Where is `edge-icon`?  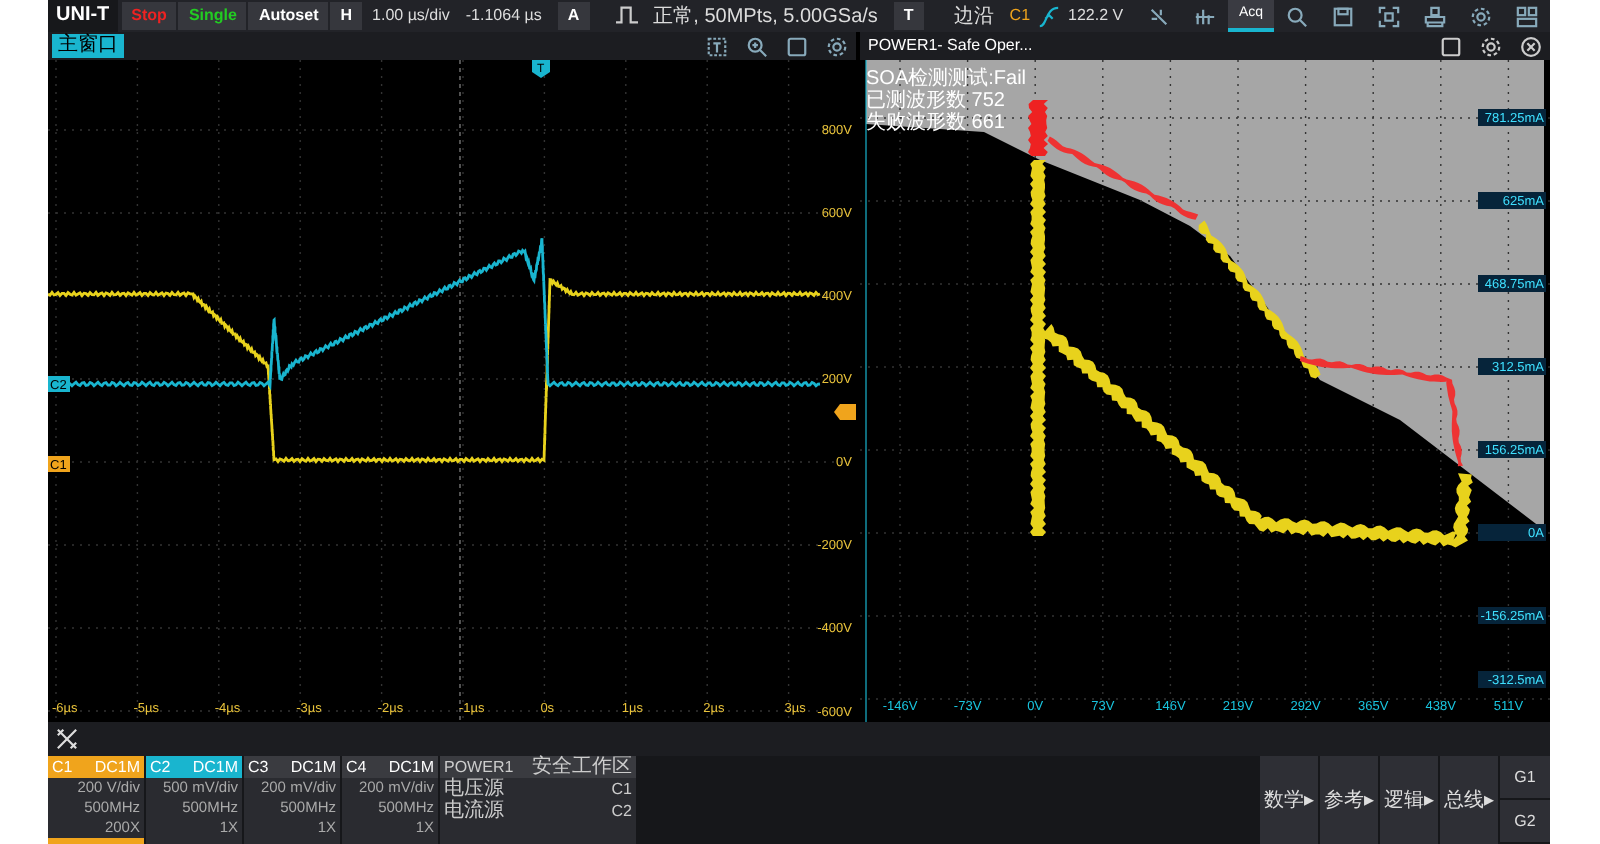
edge-icon is located at coordinates (1049, 16).